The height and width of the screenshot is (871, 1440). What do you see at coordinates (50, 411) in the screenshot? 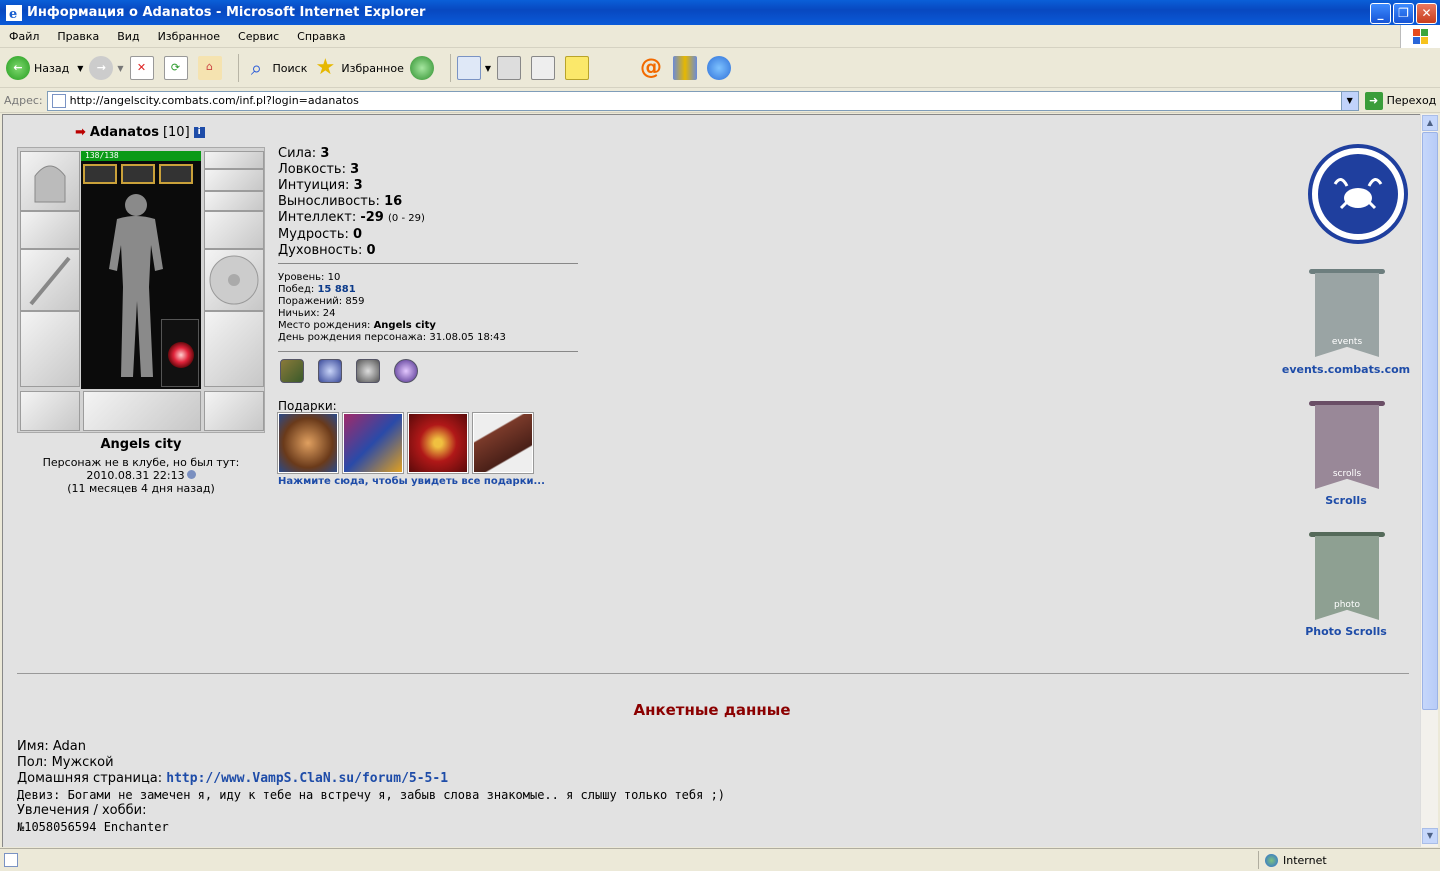
I see `belt-slot` at bounding box center [50, 411].